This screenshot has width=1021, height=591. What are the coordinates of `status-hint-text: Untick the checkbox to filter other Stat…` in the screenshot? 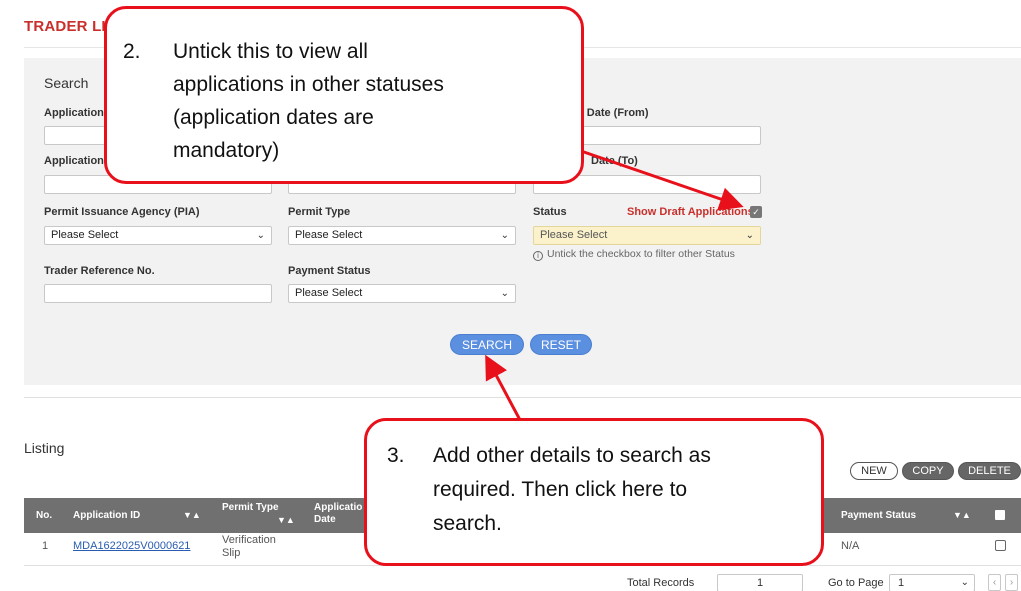 It's located at (641, 254).